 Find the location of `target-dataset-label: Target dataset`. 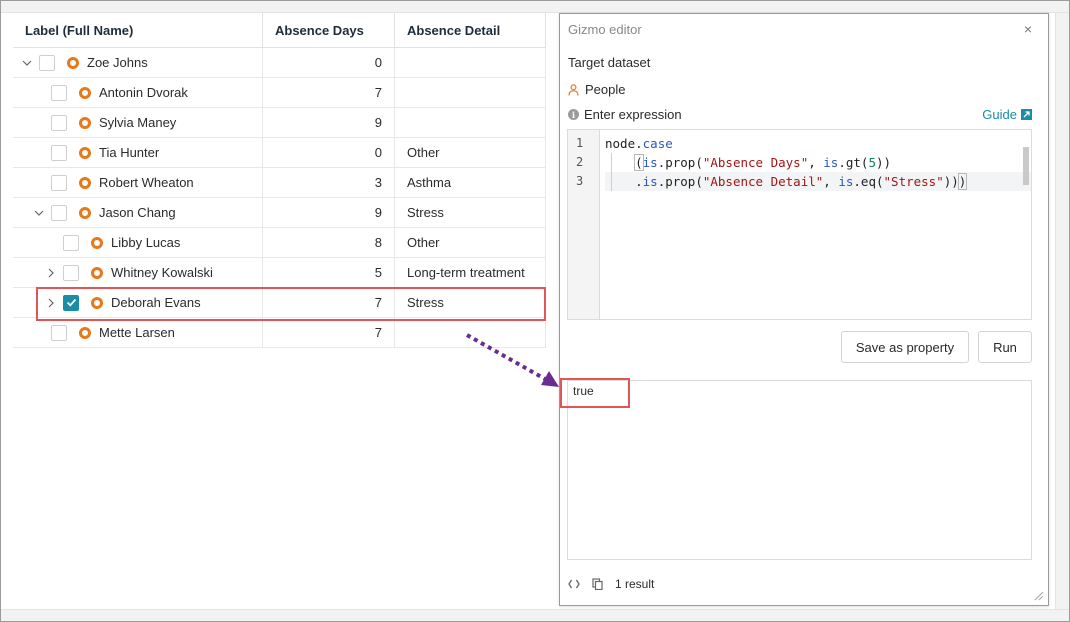

target-dataset-label: Target dataset is located at coordinates (609, 62).